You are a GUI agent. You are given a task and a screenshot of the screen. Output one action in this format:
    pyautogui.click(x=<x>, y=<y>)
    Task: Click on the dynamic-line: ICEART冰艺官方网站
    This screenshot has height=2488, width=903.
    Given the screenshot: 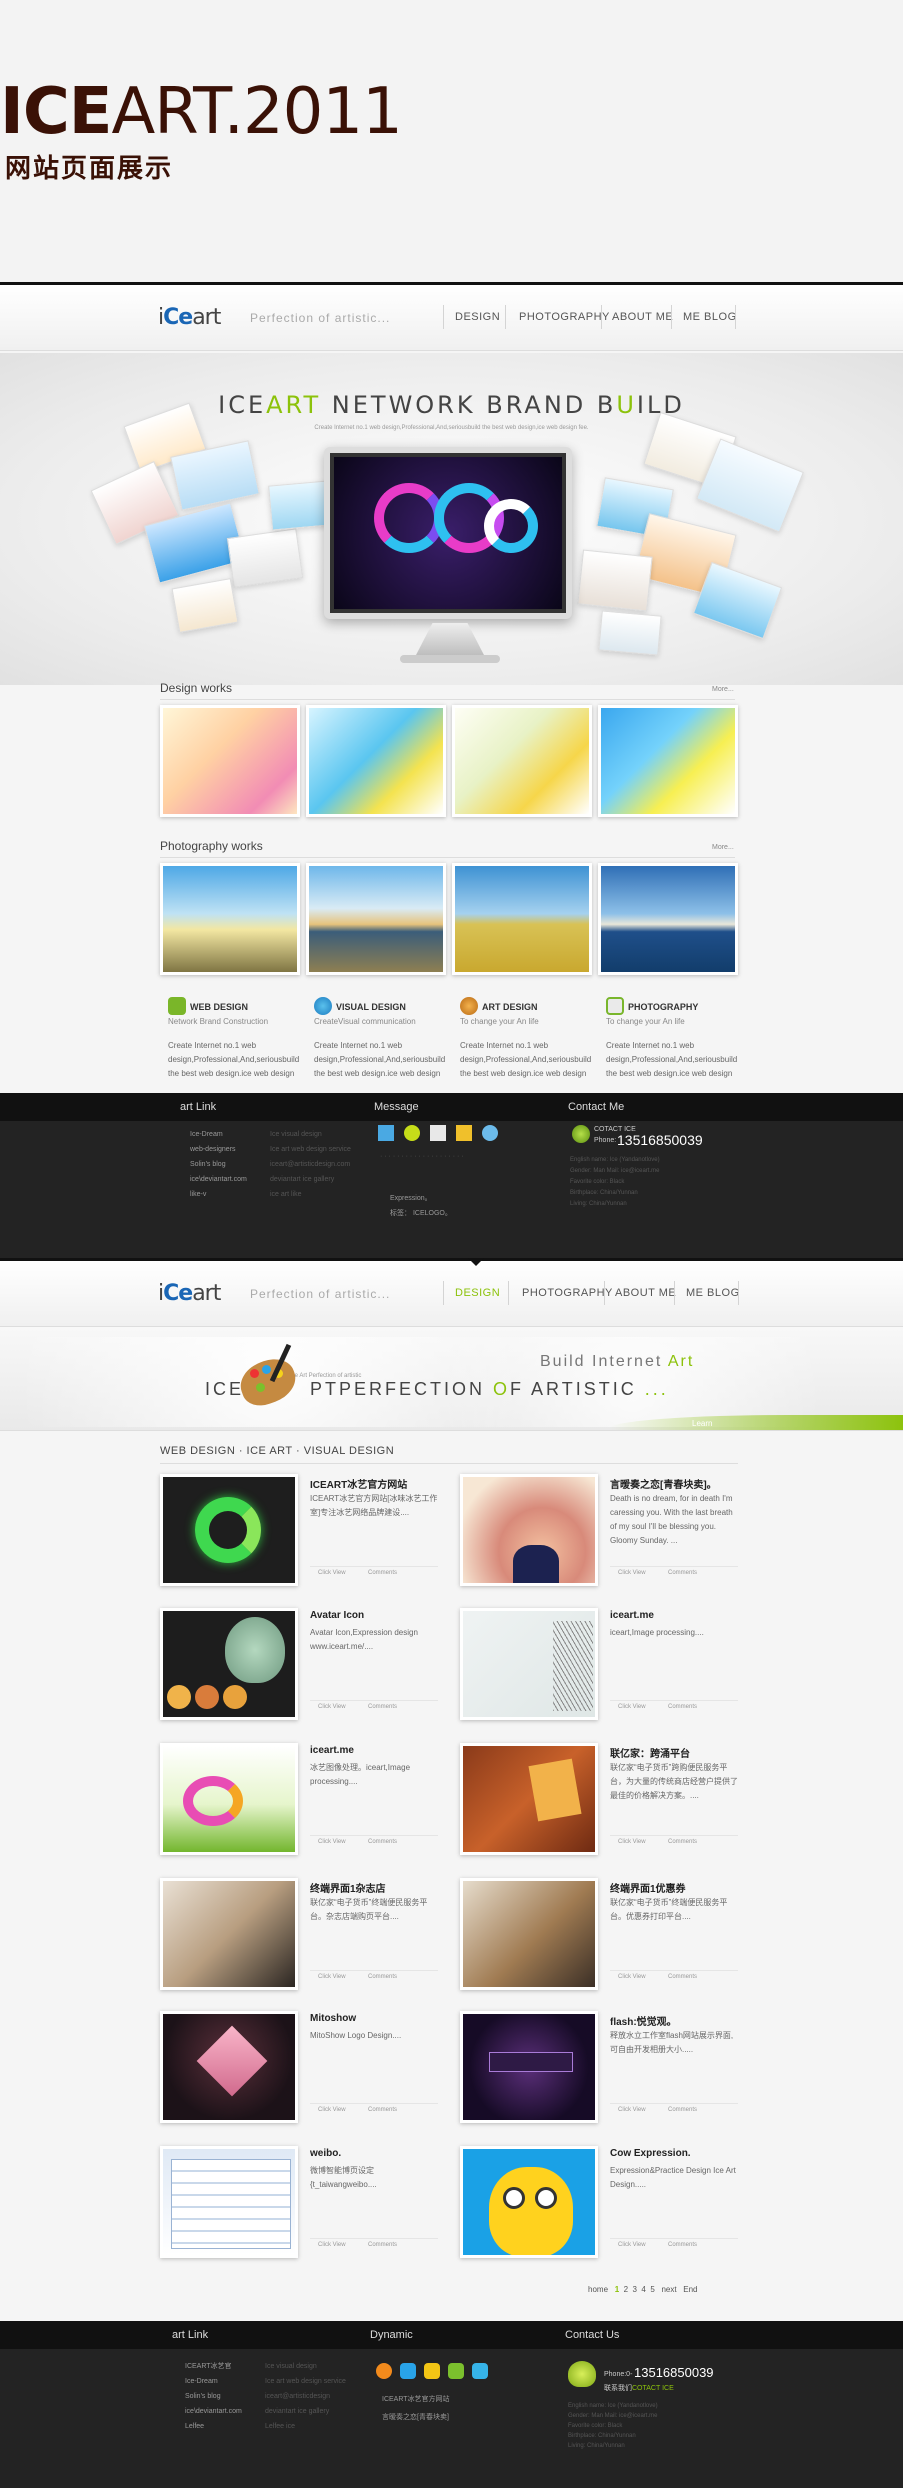 What is the action you would take?
    pyautogui.click(x=416, y=2400)
    